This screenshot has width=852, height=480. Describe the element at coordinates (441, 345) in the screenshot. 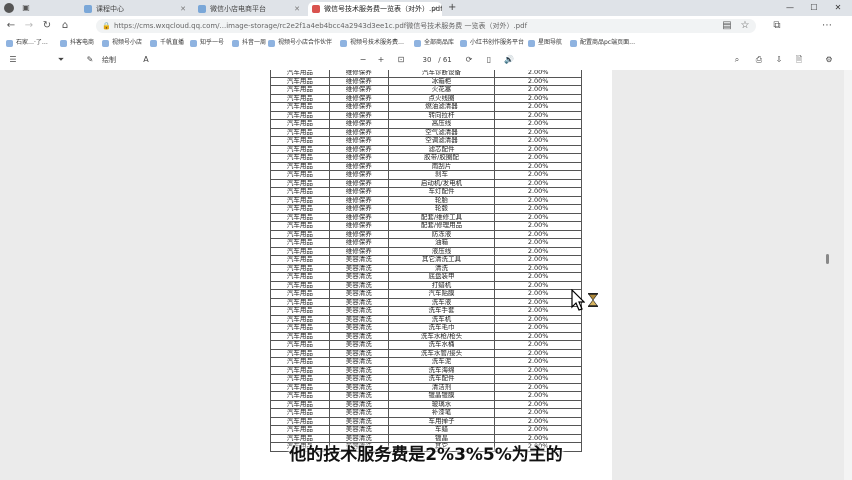

I see `item-cell: 洗车水桶` at that location.